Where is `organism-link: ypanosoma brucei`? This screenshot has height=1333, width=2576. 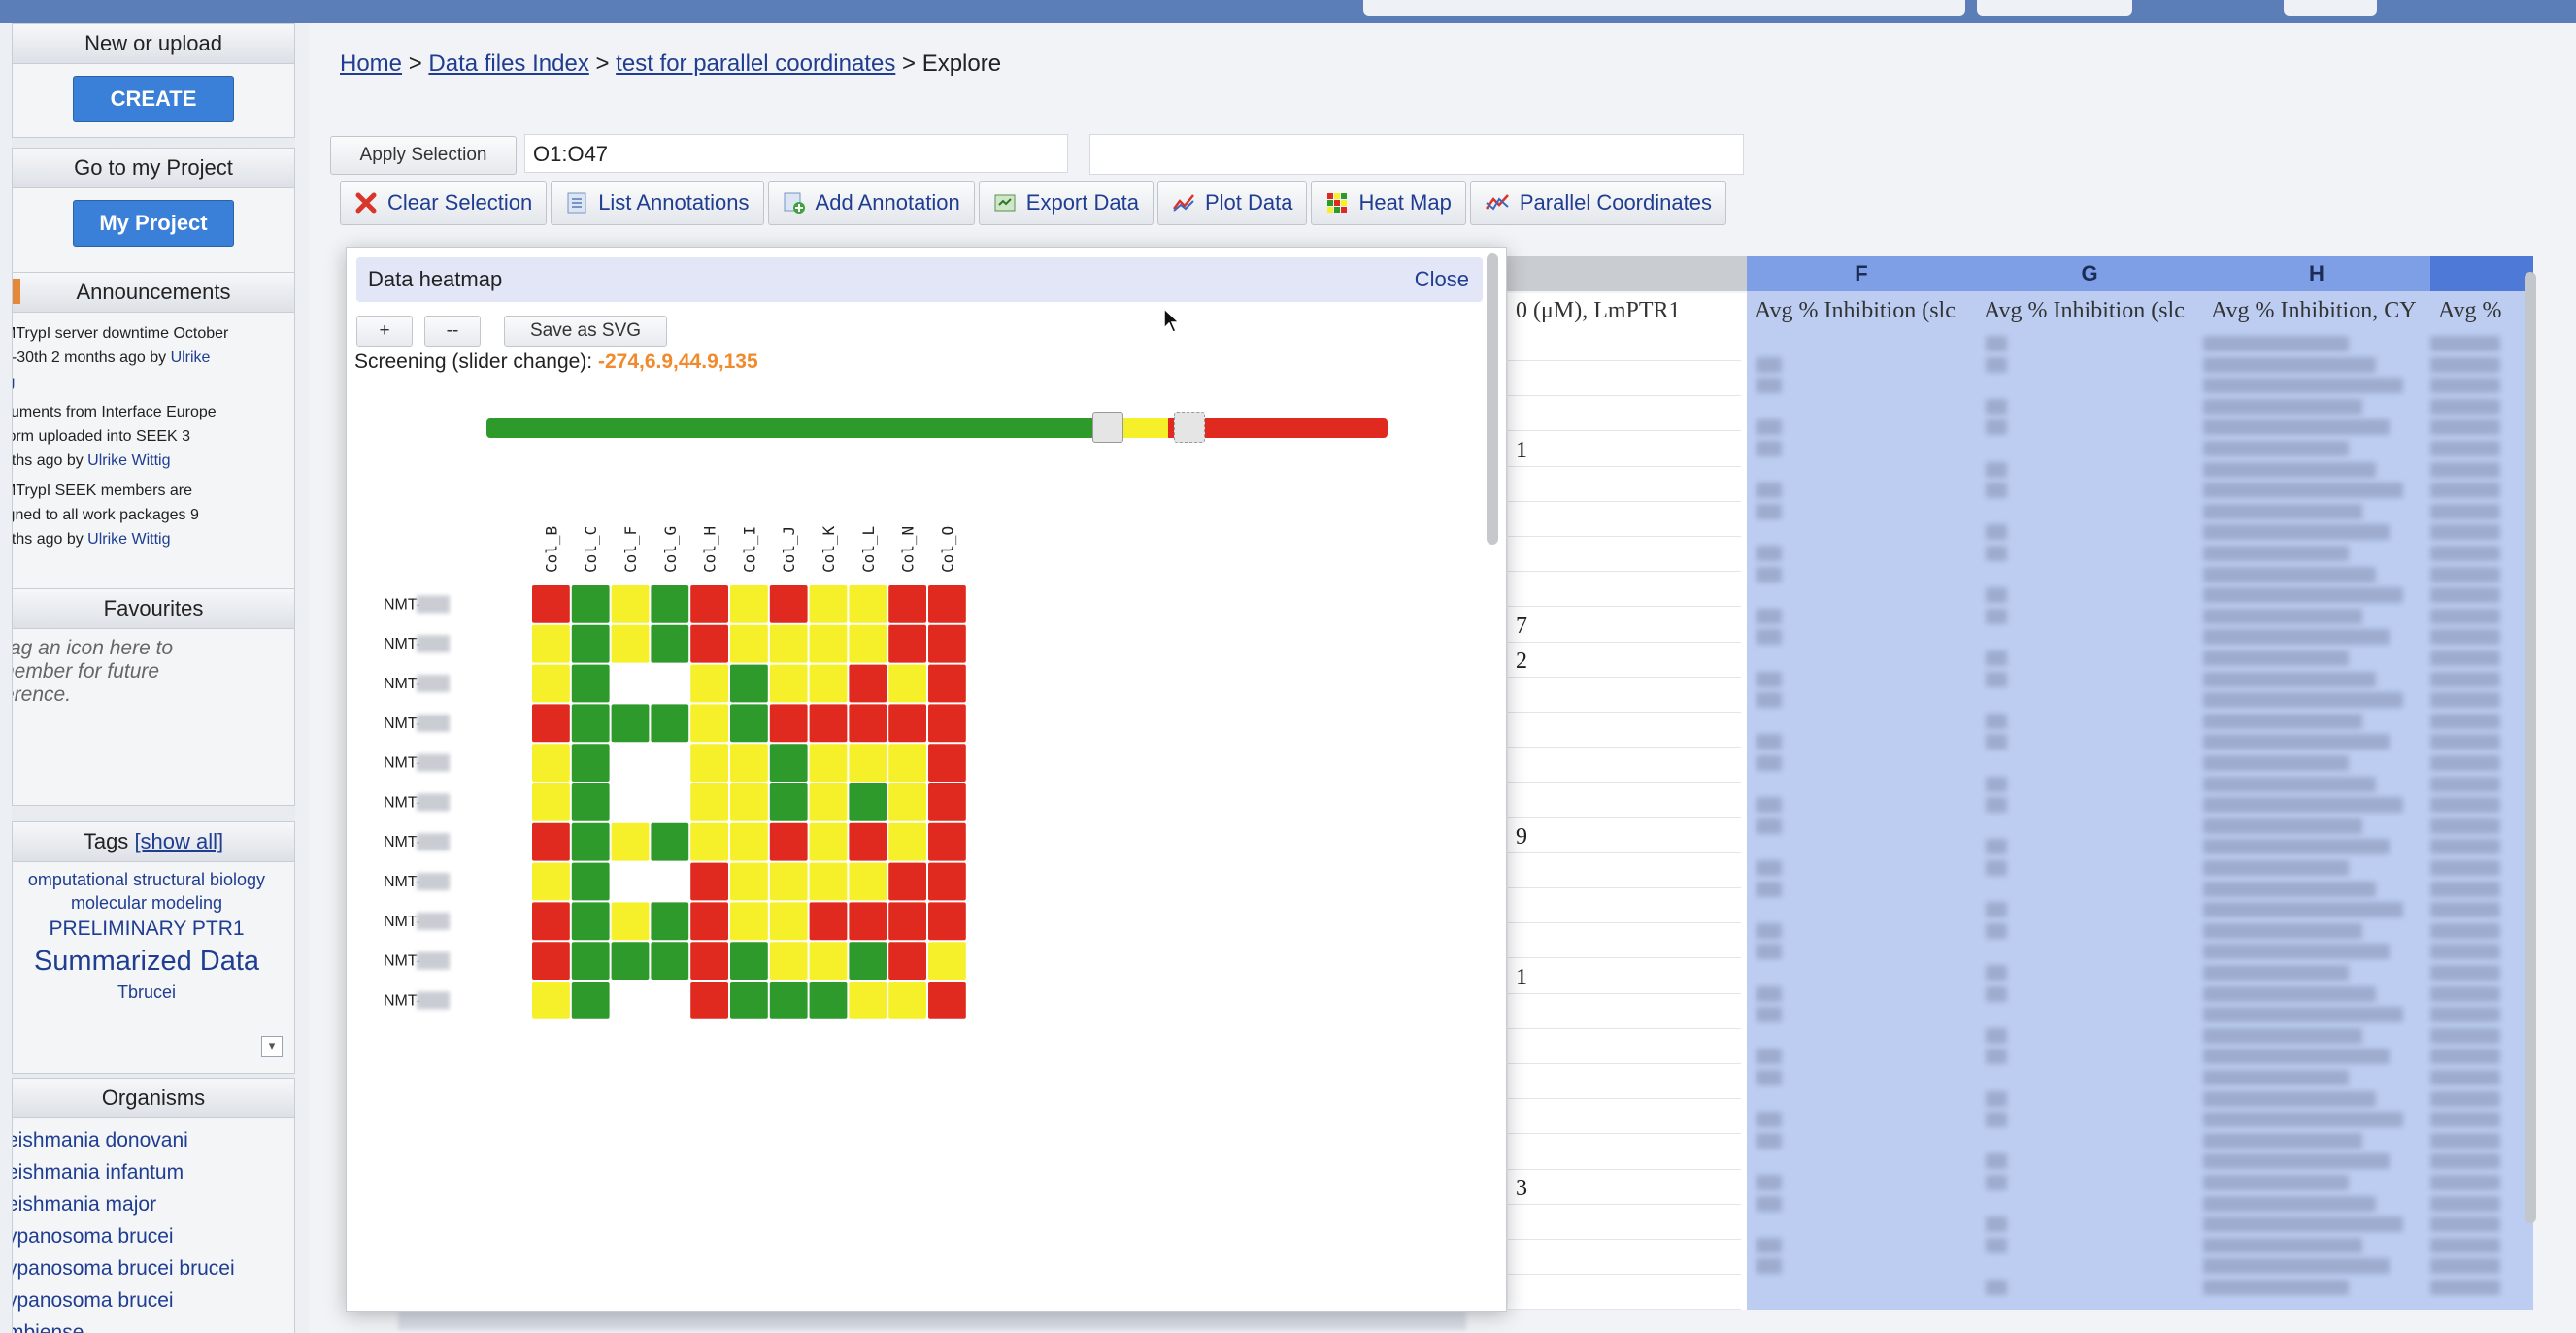 organism-link: ypanosoma brucei is located at coordinates (153, 1236).